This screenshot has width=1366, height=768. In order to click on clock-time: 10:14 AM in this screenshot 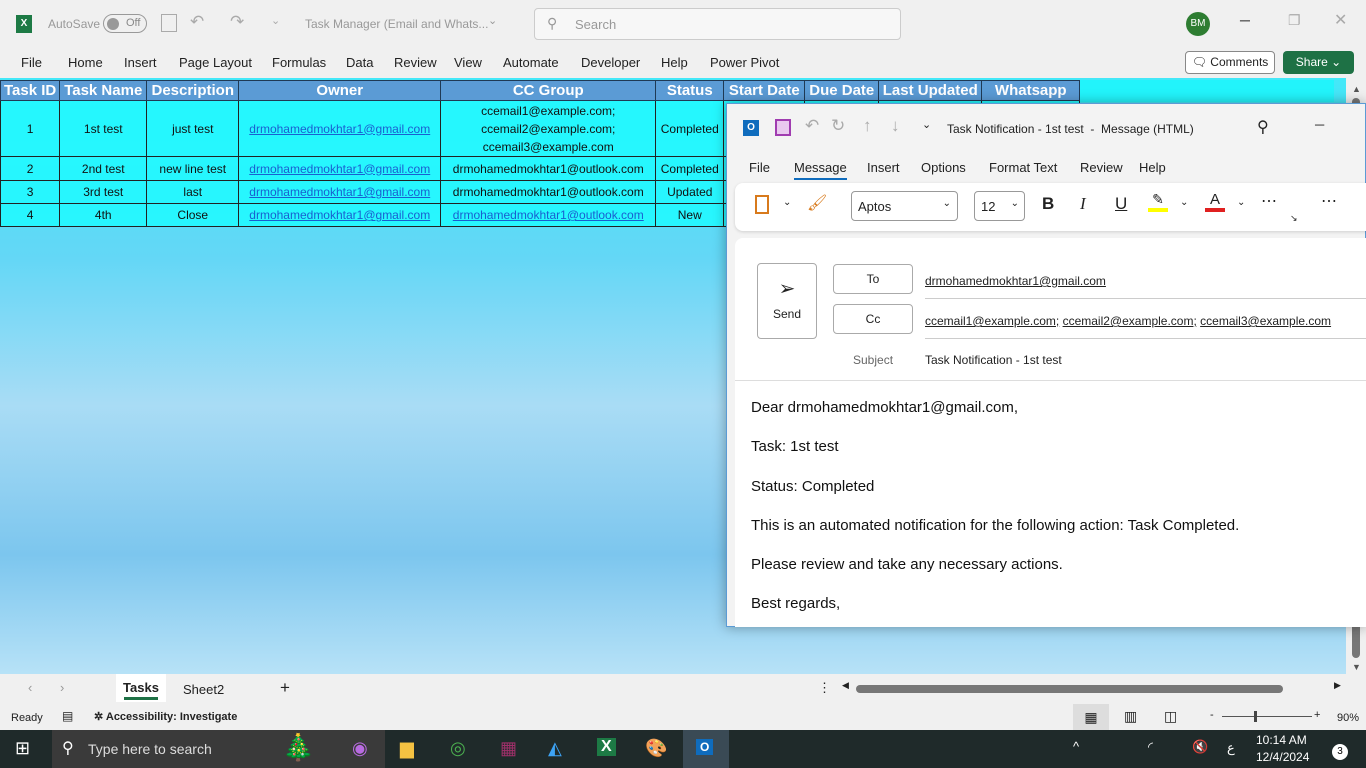, I will do `click(1281, 740)`.